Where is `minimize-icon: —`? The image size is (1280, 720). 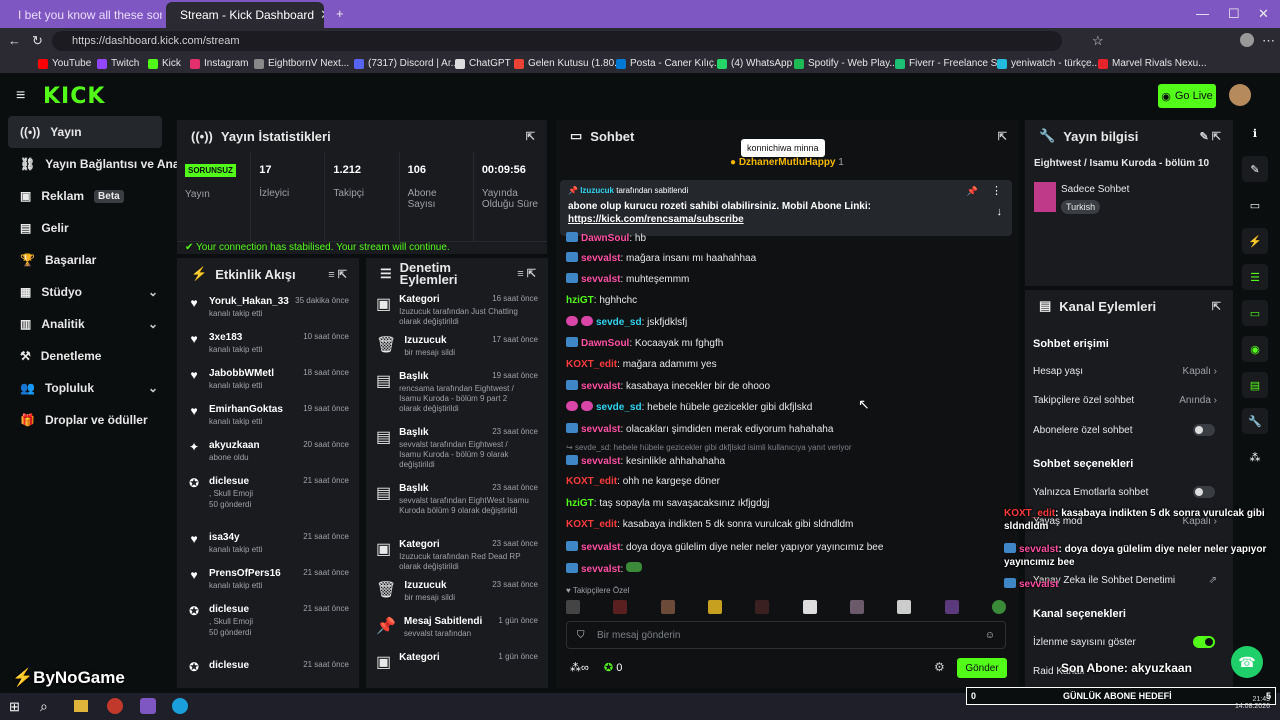
minimize-icon: — is located at coordinates (1202, 13).